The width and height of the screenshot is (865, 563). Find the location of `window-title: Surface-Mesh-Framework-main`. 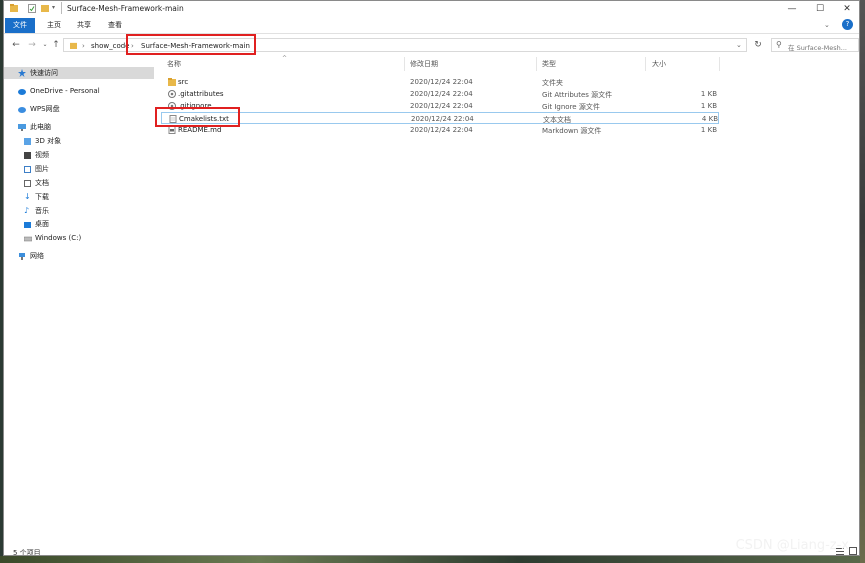

window-title: Surface-Mesh-Framework-main is located at coordinates (125, 8).